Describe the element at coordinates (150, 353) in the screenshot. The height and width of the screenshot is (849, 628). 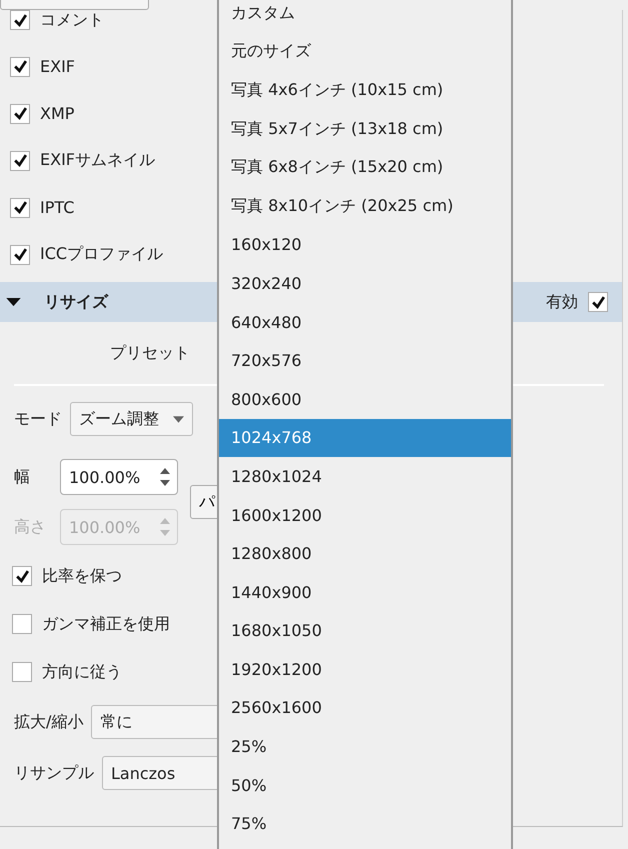
I see `preset-label: プリセット` at that location.